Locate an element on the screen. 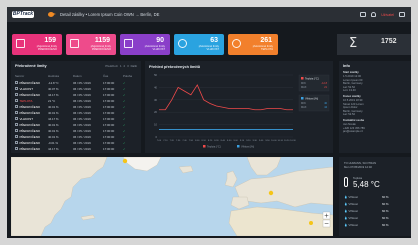 The height and width of the screenshot is (245, 418). info-line: Lon: 13.40 is located at coordinates (349, 91).